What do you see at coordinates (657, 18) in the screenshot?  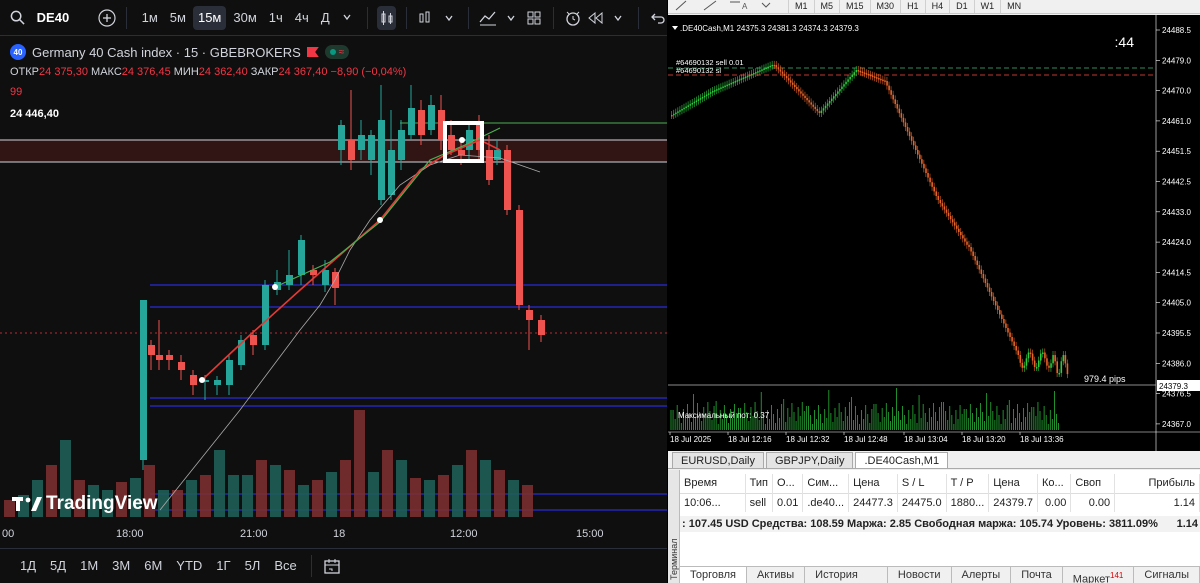 I see `undo-icon` at bounding box center [657, 18].